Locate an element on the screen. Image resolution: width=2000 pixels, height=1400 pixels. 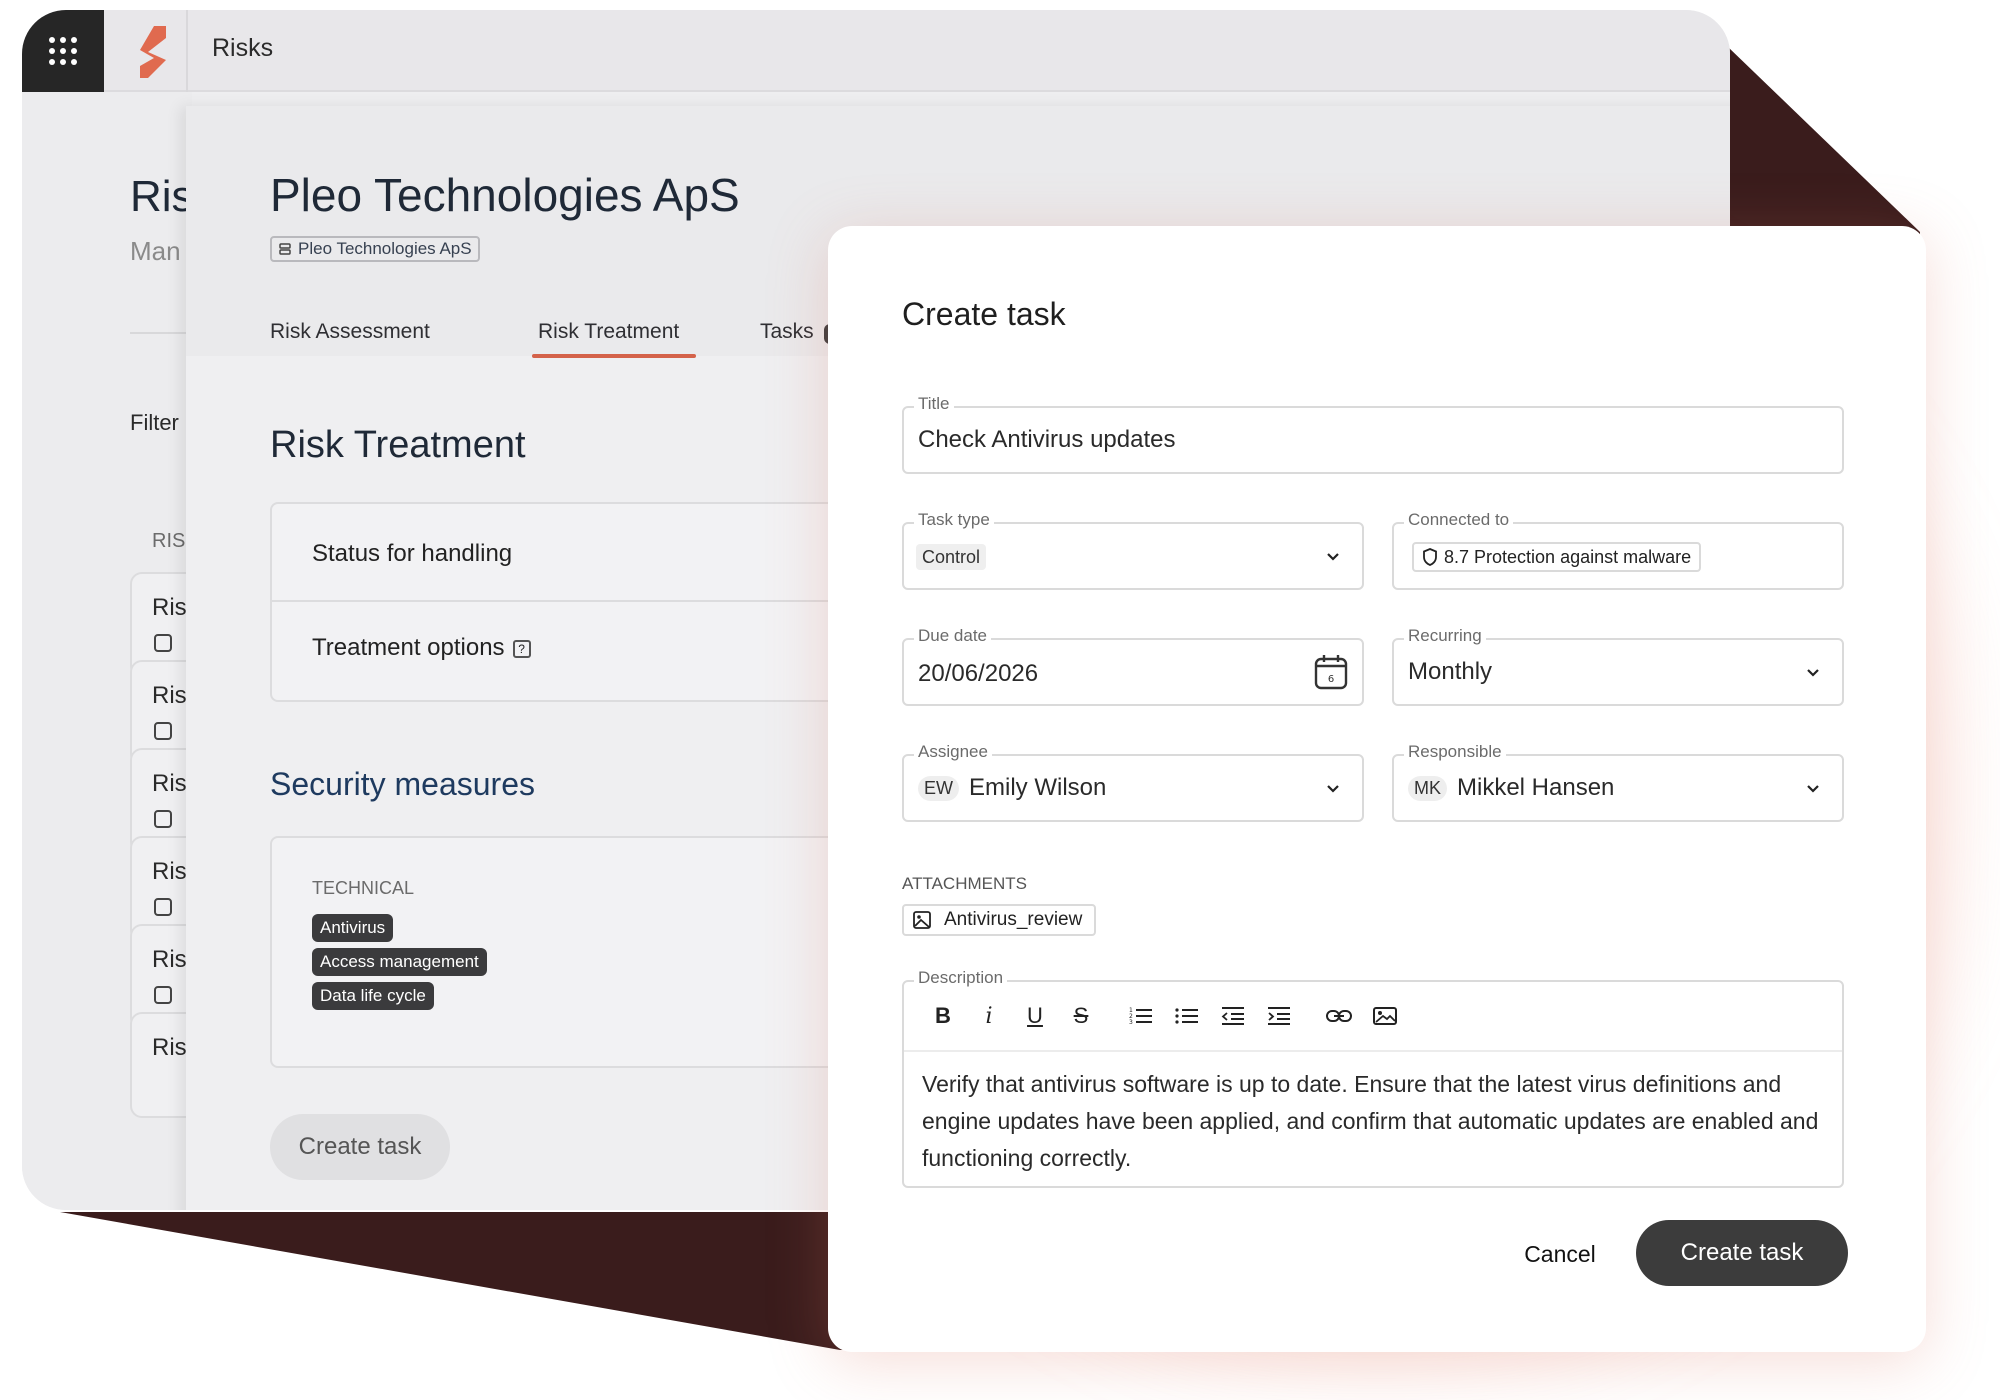
strikethrough-button: S is located at coordinates (1081, 1016).